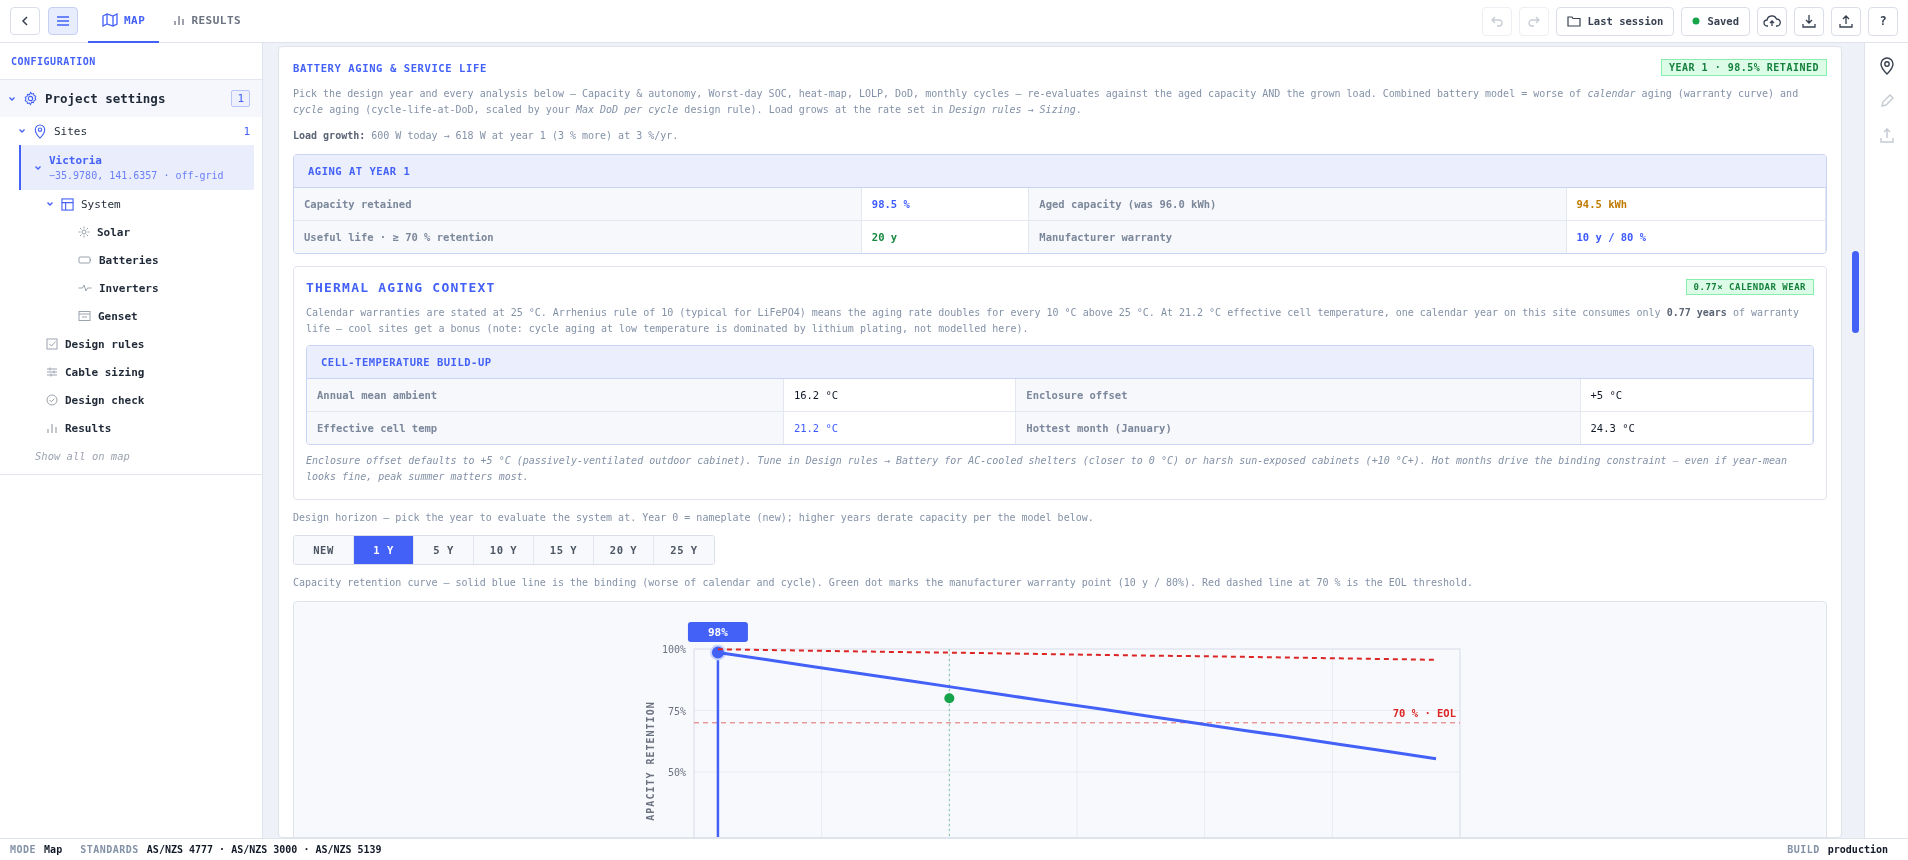 The image size is (1908, 860). Describe the element at coordinates (1715, 21) in the screenshot. I see `saved-button: Saved` at that location.